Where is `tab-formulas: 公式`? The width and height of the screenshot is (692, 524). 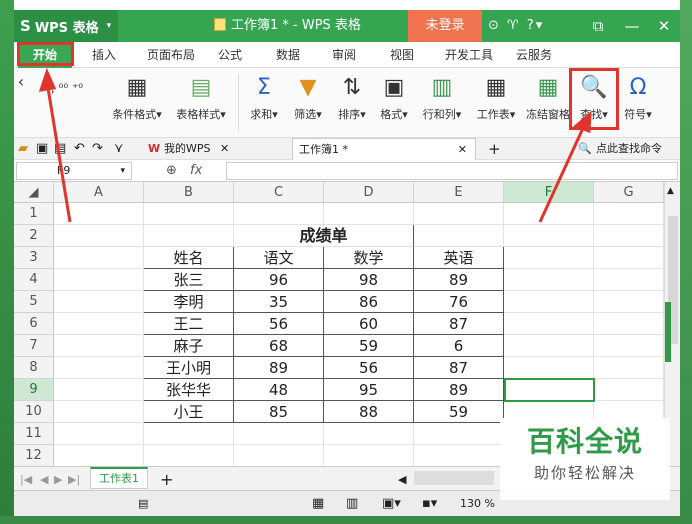 tab-formulas: 公式 is located at coordinates (230, 55).